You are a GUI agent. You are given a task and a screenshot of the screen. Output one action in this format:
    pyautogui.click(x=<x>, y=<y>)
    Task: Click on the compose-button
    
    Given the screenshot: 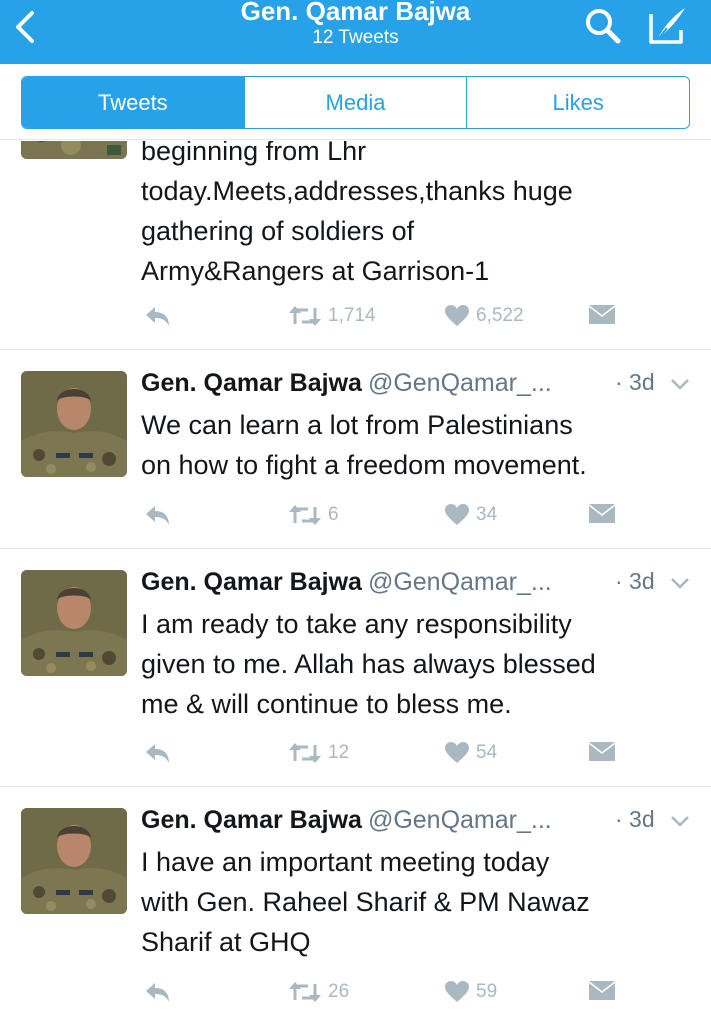 What is the action you would take?
    pyautogui.click(x=667, y=26)
    